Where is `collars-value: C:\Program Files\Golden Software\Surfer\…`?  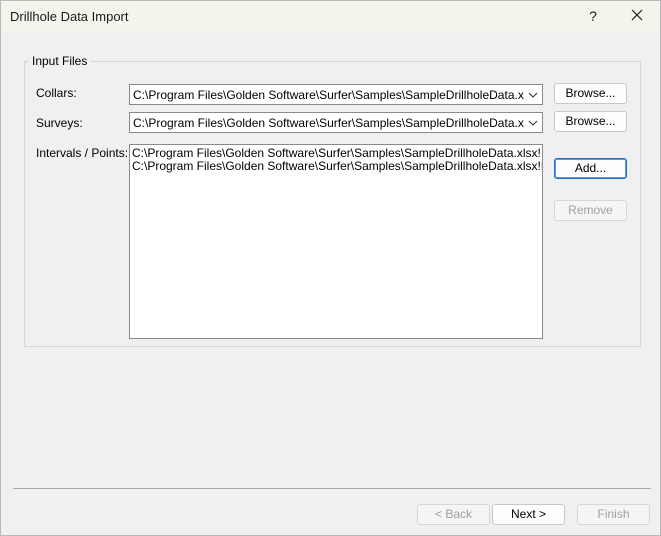 collars-value: C:\Program Files\Golden Software\Surfer\… is located at coordinates (328, 95).